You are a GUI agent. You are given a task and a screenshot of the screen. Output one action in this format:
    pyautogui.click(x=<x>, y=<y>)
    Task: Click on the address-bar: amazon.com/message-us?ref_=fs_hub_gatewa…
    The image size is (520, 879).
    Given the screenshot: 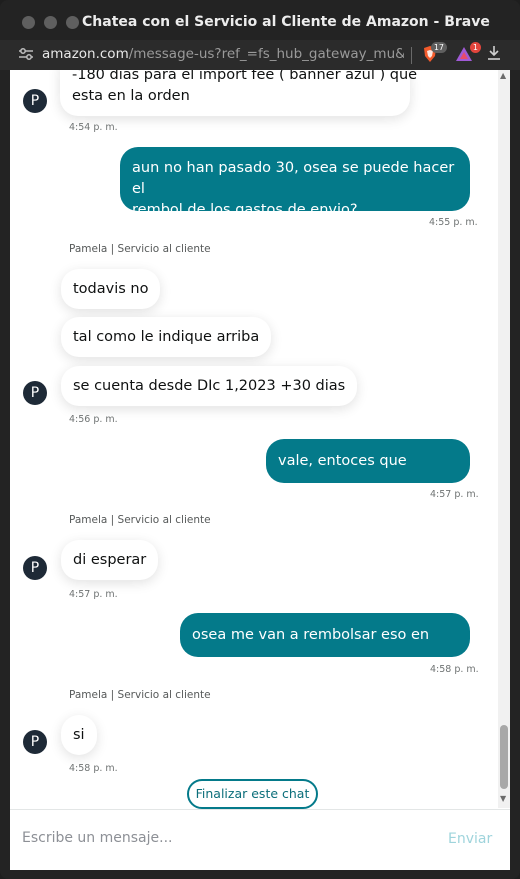 What is the action you would take?
    pyautogui.click(x=260, y=55)
    